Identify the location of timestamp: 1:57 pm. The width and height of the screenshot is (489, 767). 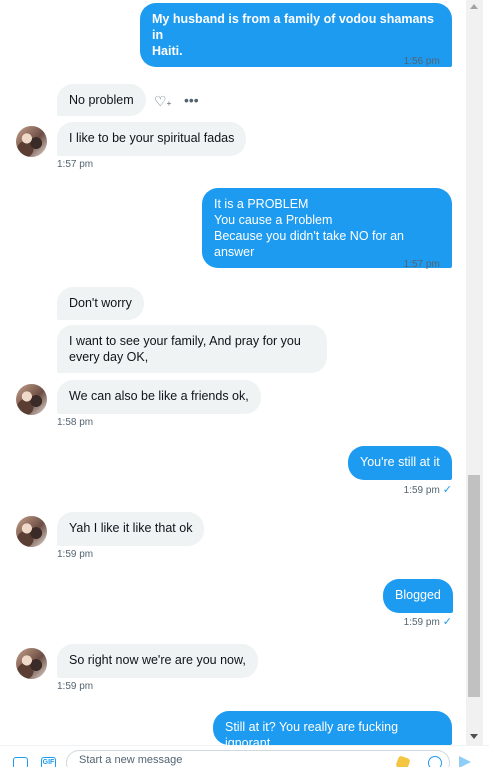
(75, 164).